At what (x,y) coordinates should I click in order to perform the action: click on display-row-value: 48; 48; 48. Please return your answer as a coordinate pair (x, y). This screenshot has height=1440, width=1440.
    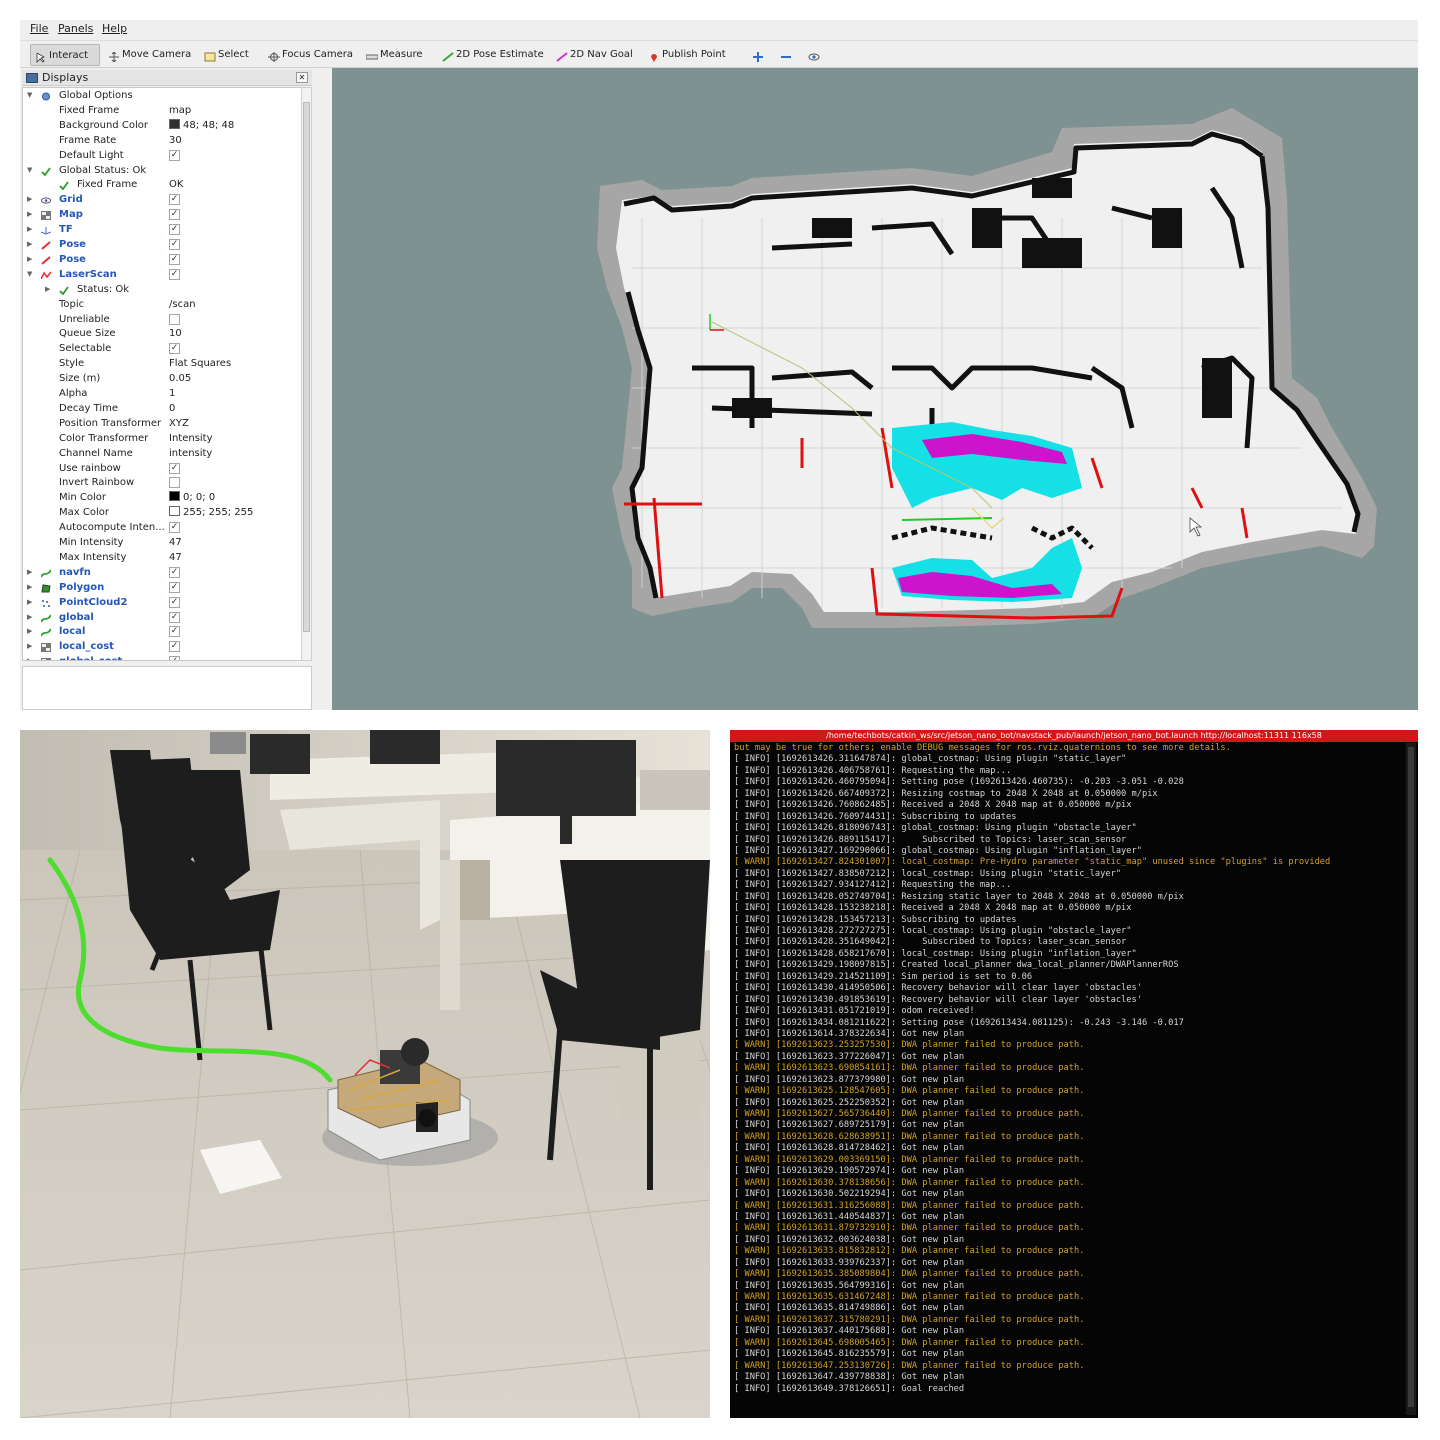
    Looking at the image, I should click on (201, 125).